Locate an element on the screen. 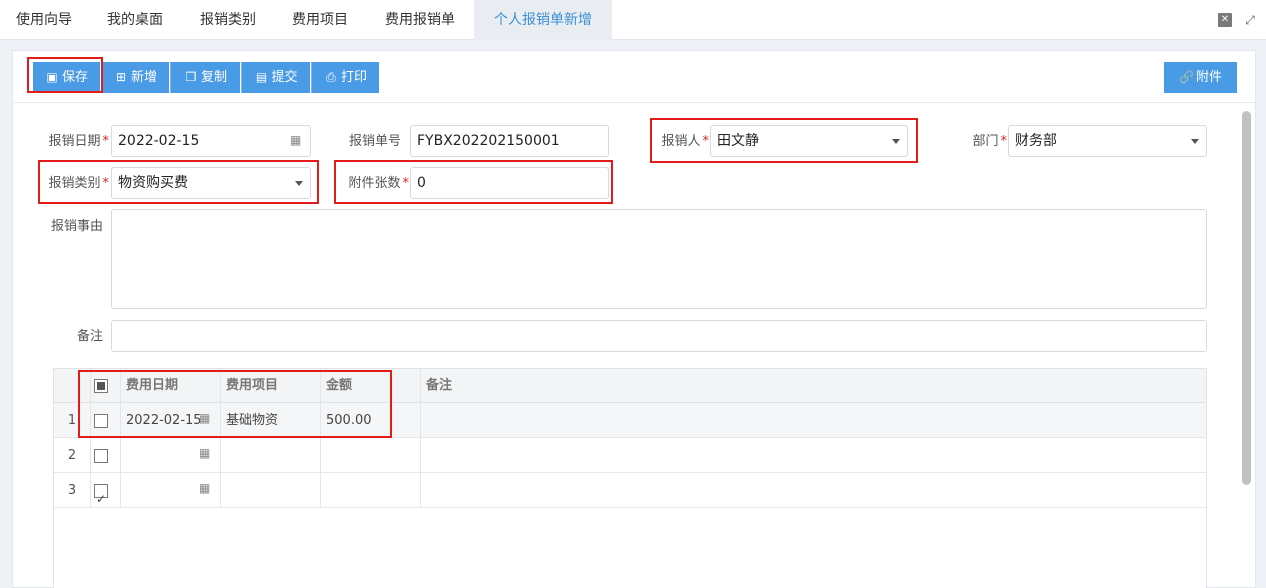 Image resolution: width=1266 pixels, height=588 pixels. dept-value: 财务部 is located at coordinates (1036, 141).